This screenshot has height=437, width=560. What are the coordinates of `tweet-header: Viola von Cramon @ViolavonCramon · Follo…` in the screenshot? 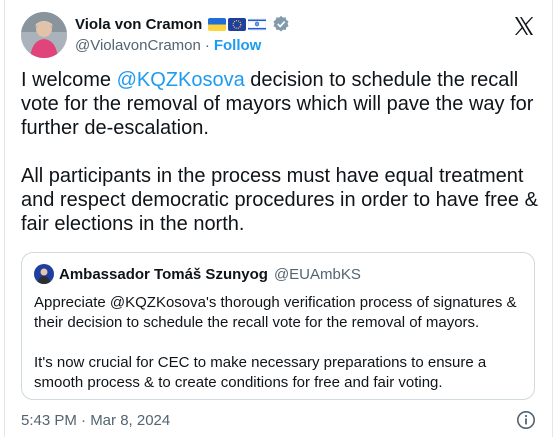 It's located at (278, 36).